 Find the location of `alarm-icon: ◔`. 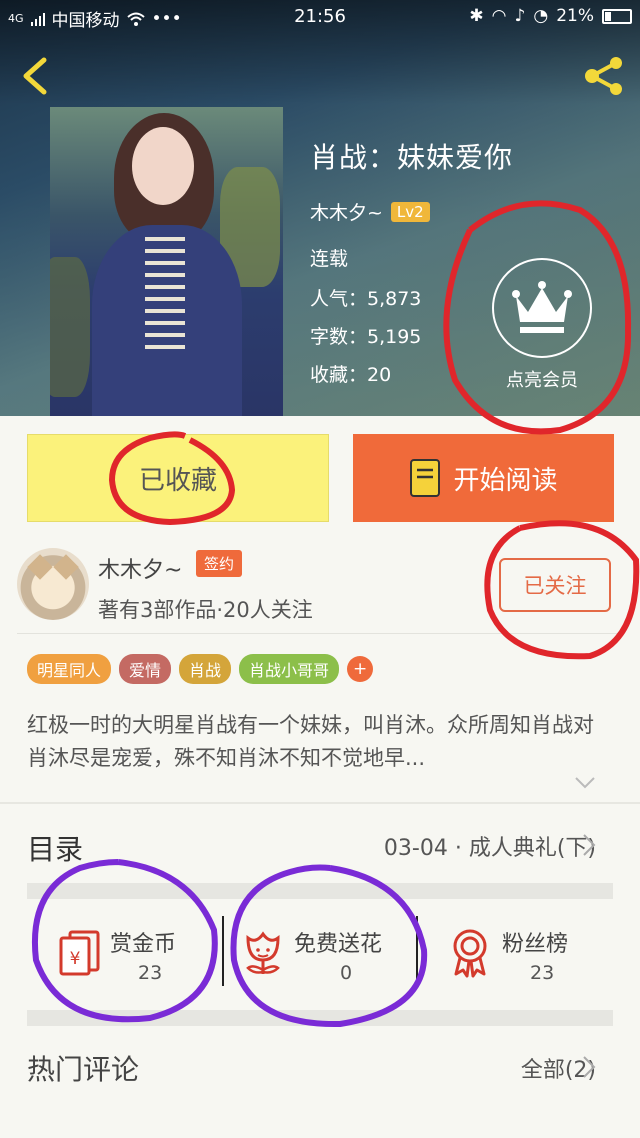

alarm-icon: ◔ is located at coordinates (541, 16).